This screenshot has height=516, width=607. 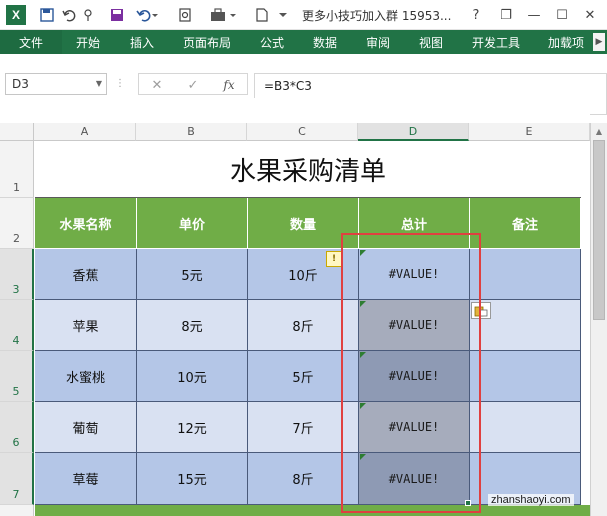 What do you see at coordinates (85, 132) in the screenshot?
I see `column-header-a: A` at bounding box center [85, 132].